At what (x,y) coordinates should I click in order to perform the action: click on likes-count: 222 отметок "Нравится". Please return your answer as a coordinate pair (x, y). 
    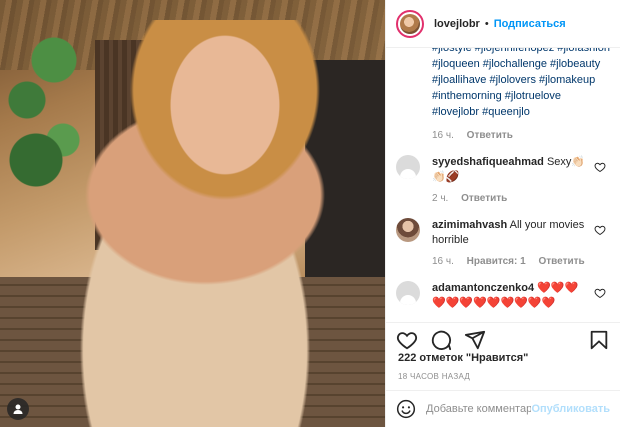
    Looking at the image, I should click on (463, 358).